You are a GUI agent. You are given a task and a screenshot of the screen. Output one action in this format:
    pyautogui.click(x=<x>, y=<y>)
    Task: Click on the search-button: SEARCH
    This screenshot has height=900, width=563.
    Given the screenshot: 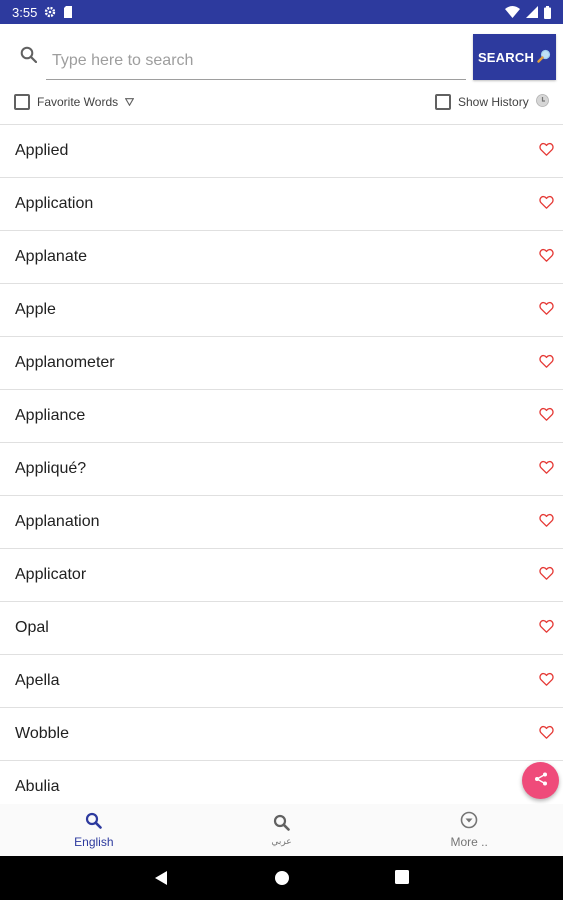 What is the action you would take?
    pyautogui.click(x=514, y=57)
    